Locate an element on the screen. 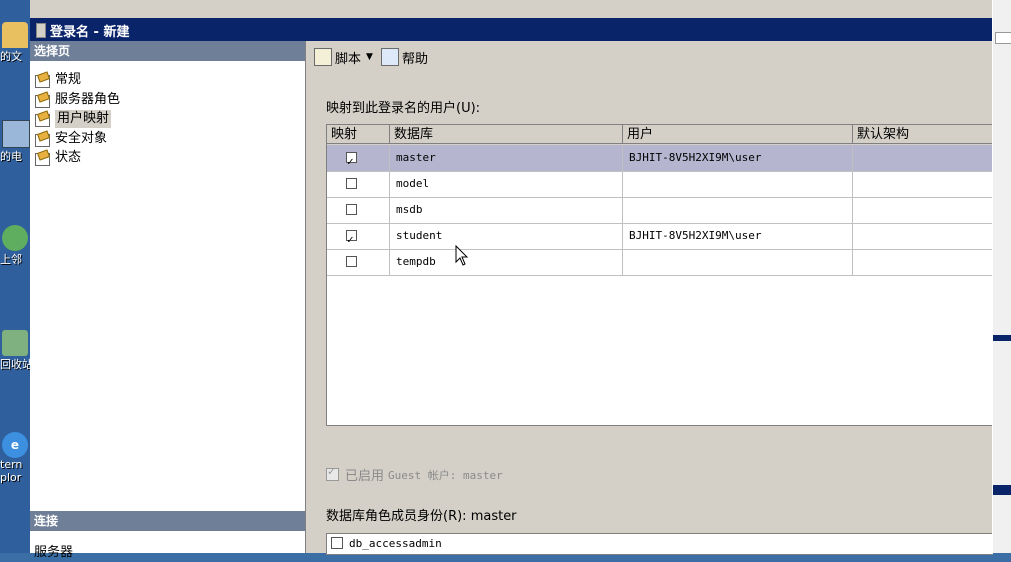  connection-header: 连接 is located at coordinates (167, 521).